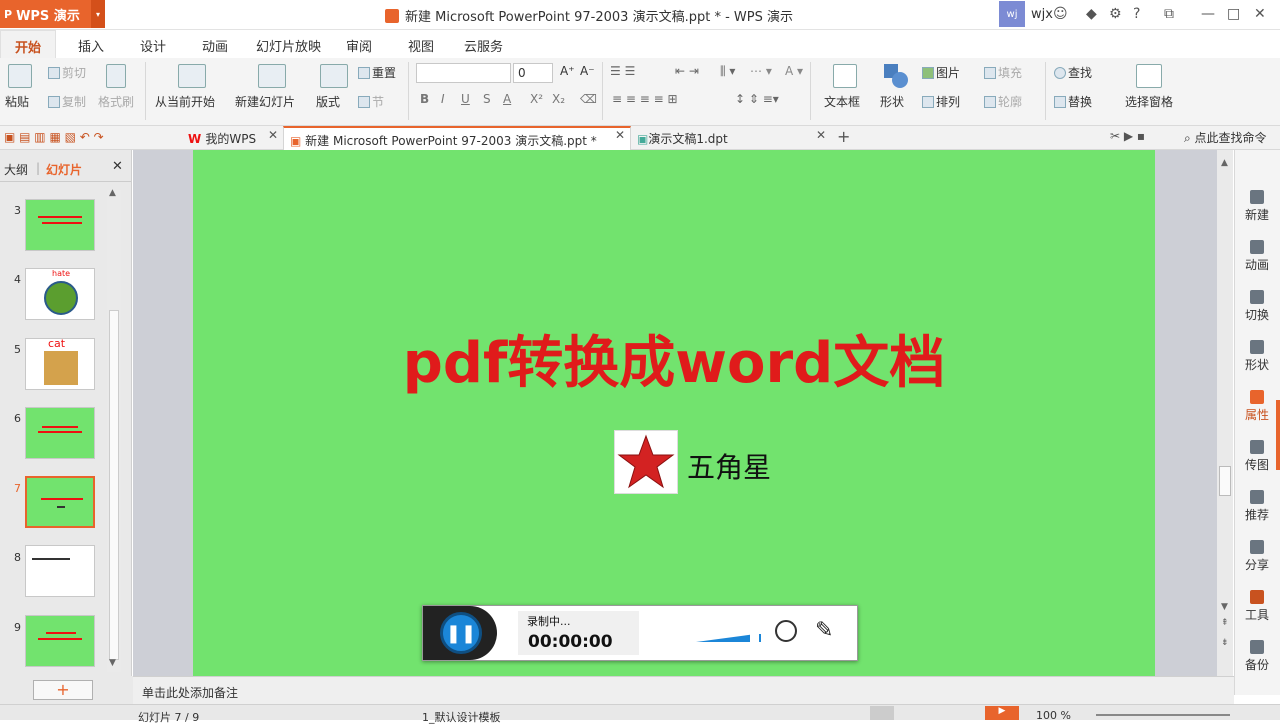 Image resolution: width=1280 pixels, height=725 pixels. What do you see at coordinates (588, 99) in the screenshot?
I see `clear-format-icon: ⌫` at bounding box center [588, 99].